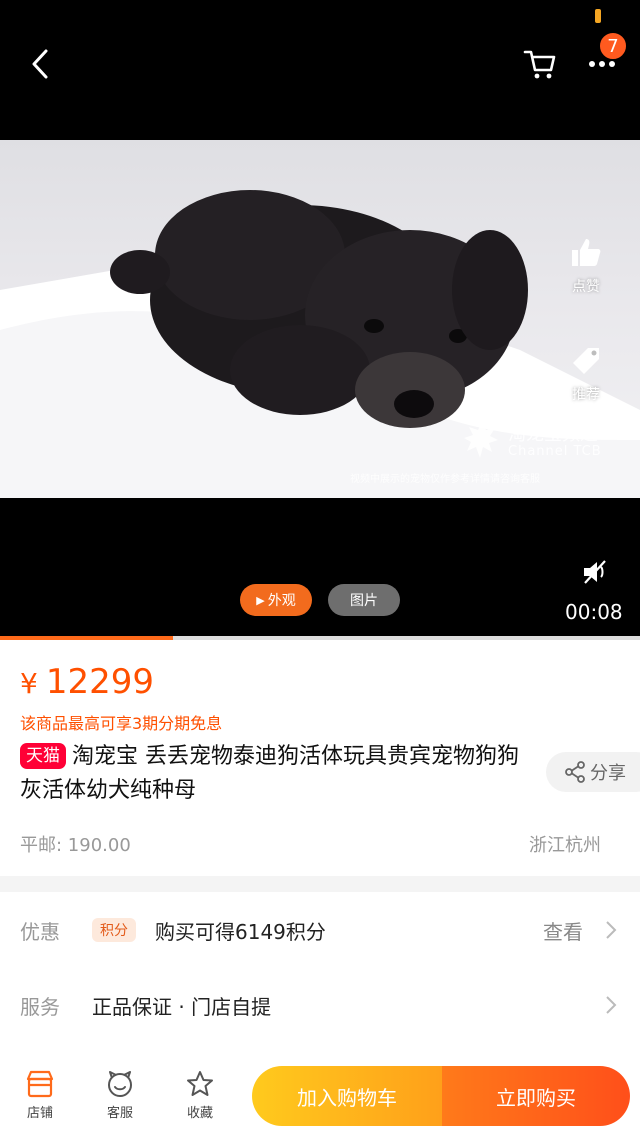  What do you see at coordinates (586, 375) in the screenshot?
I see `recommend-button: 推荐` at bounding box center [586, 375].